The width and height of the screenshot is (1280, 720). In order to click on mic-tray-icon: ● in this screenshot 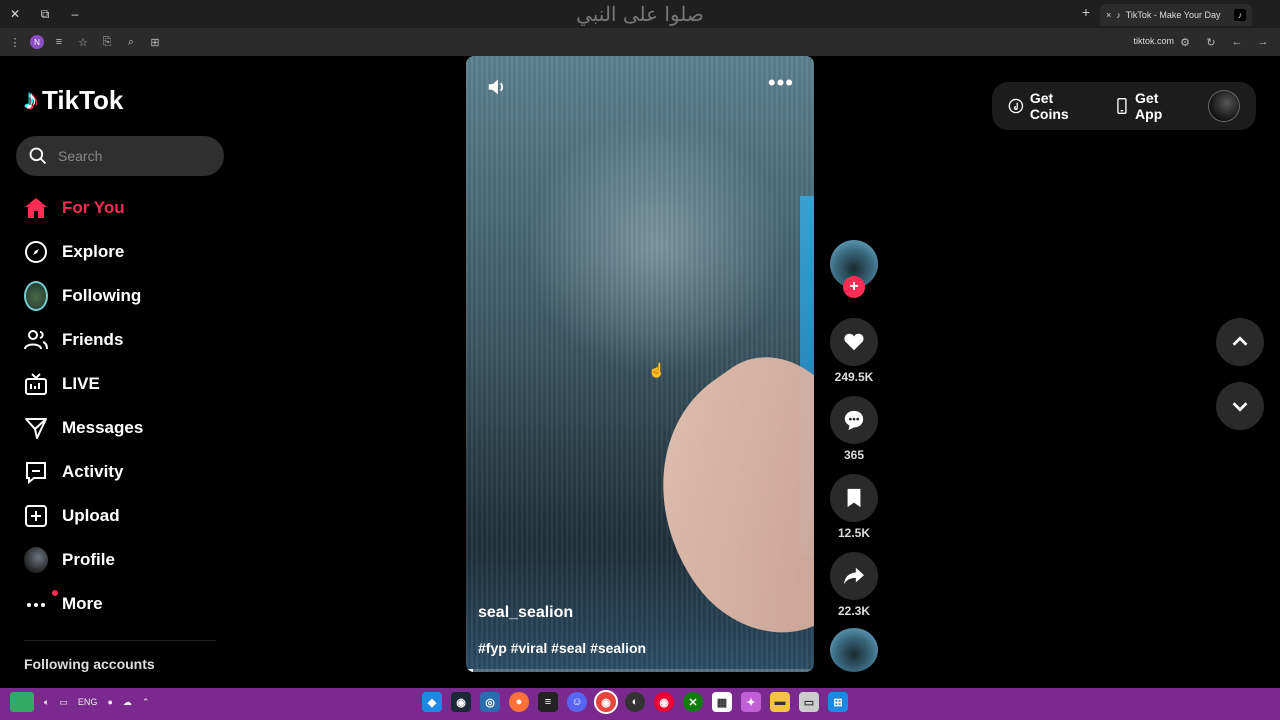, I will do `click(109, 702)`.